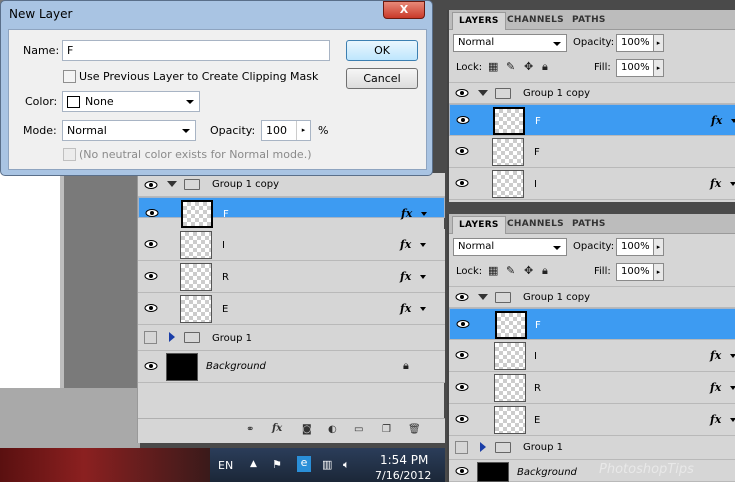  What do you see at coordinates (404, 10) in the screenshot?
I see `close-button: X` at bounding box center [404, 10].